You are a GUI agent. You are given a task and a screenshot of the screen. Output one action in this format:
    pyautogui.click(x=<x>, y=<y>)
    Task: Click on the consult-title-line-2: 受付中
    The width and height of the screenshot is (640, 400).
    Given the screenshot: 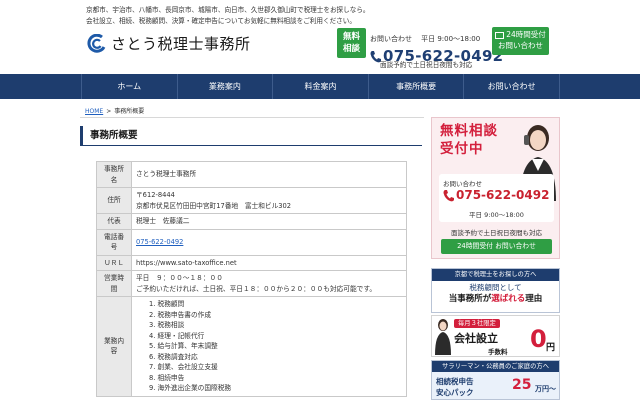 What is the action you would take?
    pyautogui.click(x=462, y=149)
    